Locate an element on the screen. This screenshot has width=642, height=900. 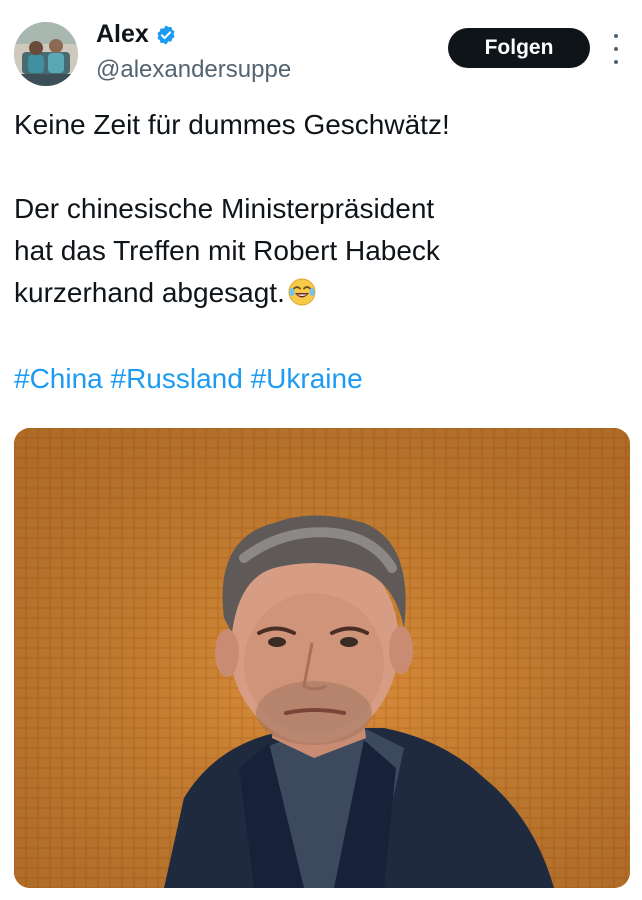
tweet-text-line: kurzerhand abgesagt. is located at coordinates (149, 292).